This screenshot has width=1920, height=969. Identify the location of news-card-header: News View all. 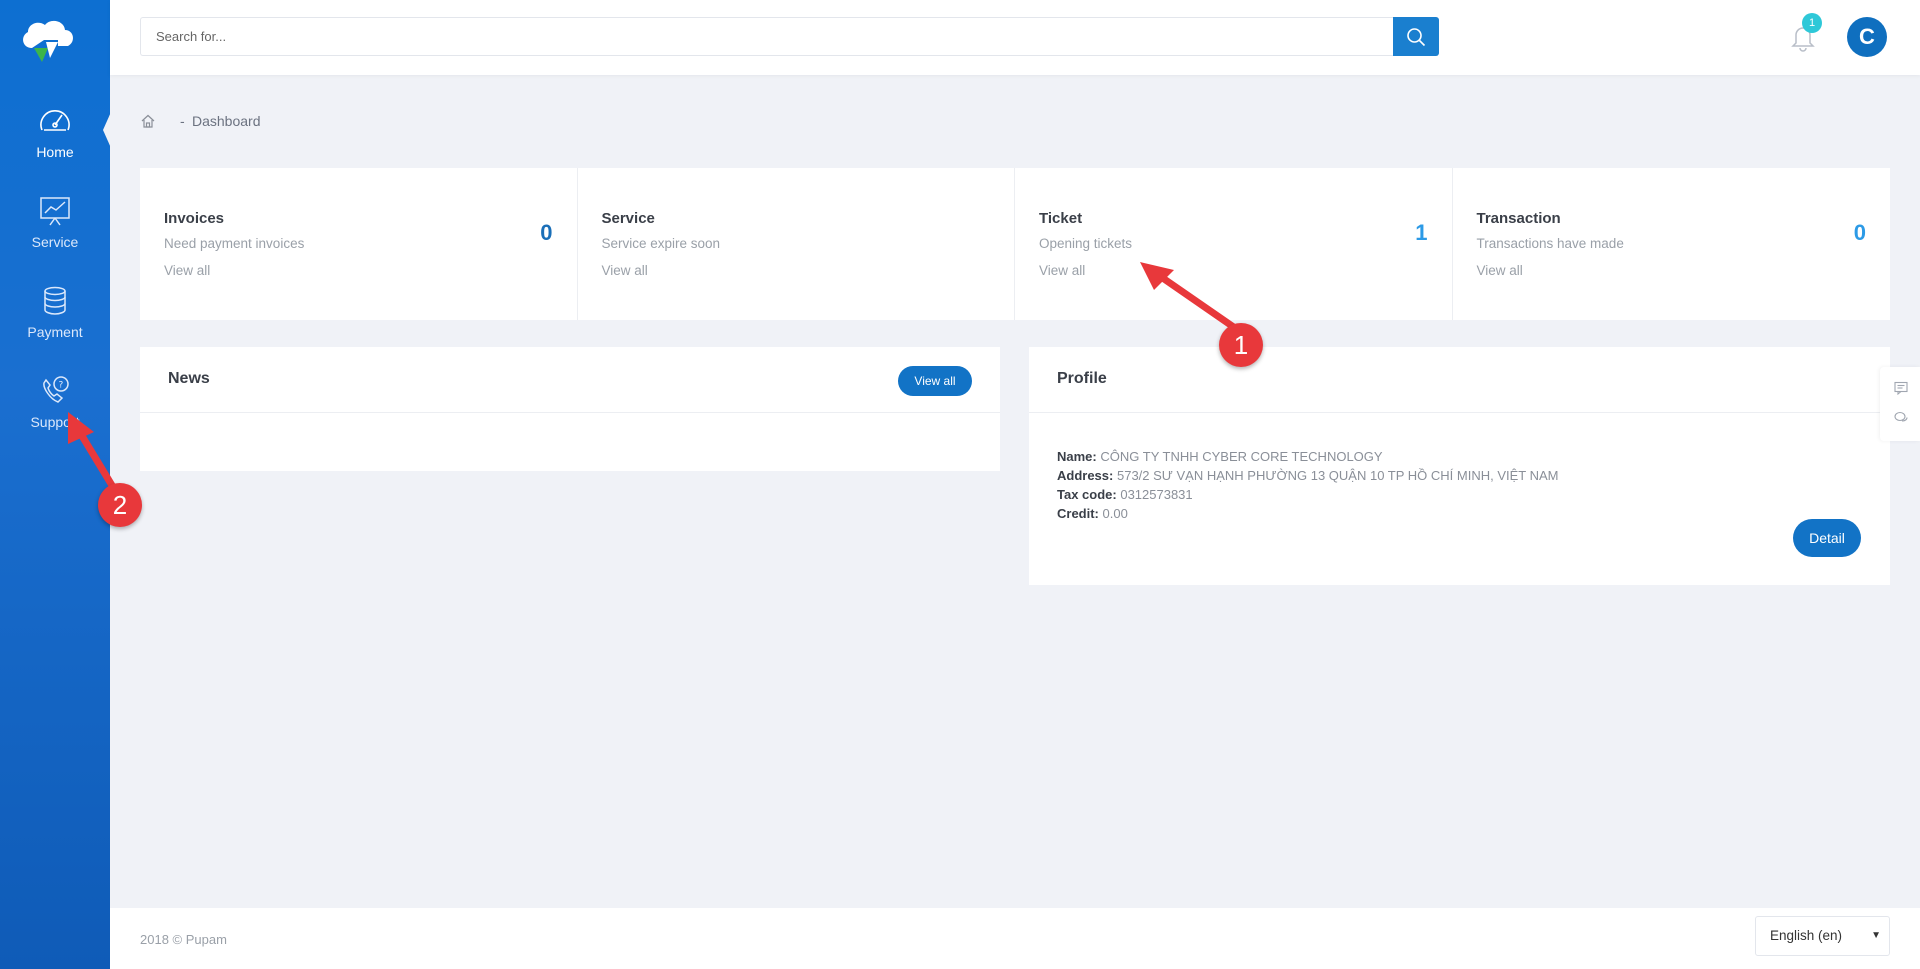
(570, 380).